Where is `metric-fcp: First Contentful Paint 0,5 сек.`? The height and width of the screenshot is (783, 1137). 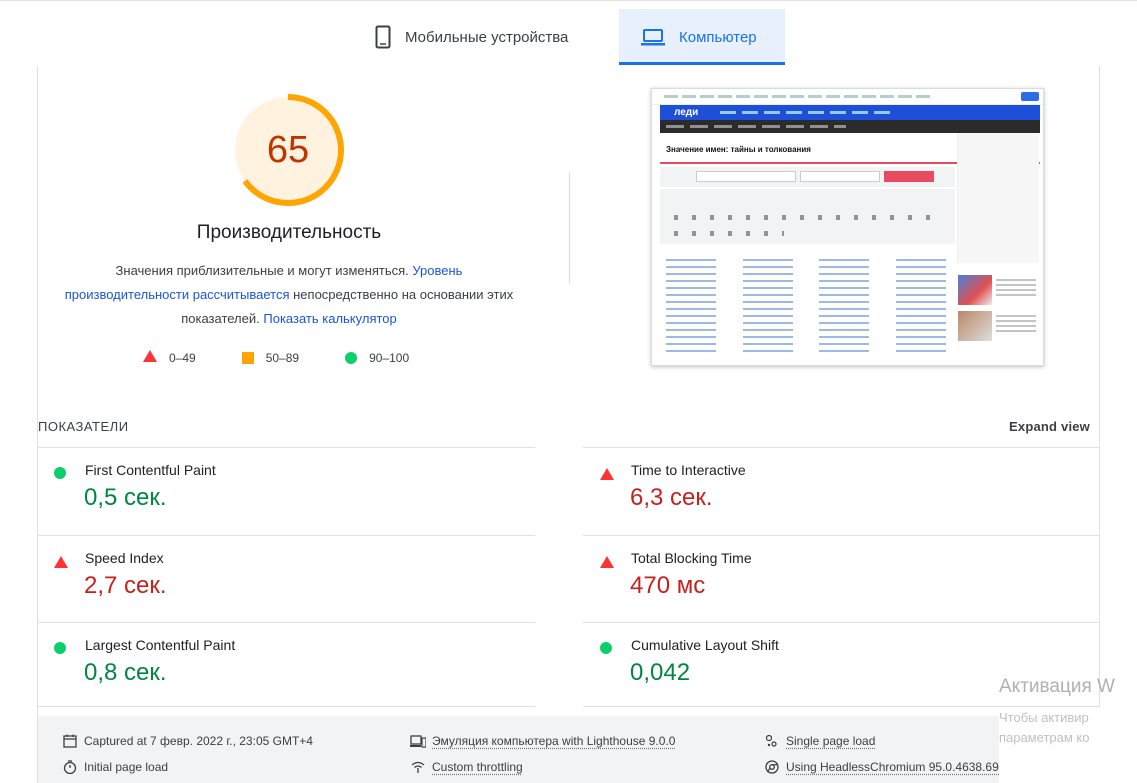 metric-fcp: First Contentful Paint 0,5 сек. is located at coordinates (288, 503).